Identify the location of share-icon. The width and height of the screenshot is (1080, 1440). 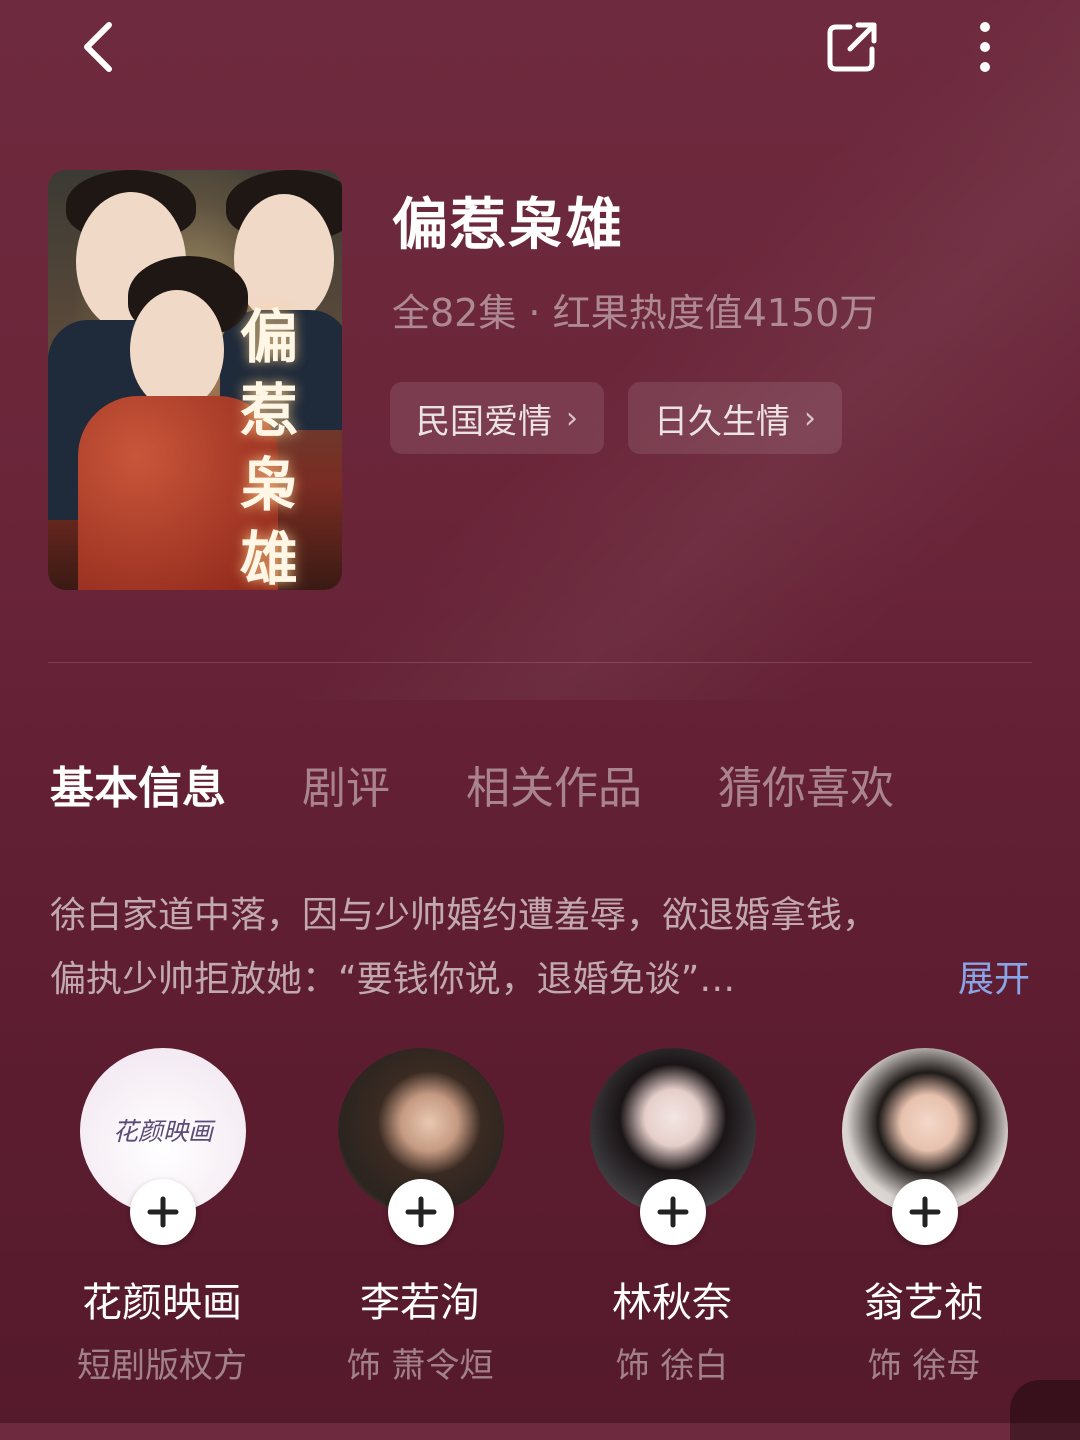
(852, 47).